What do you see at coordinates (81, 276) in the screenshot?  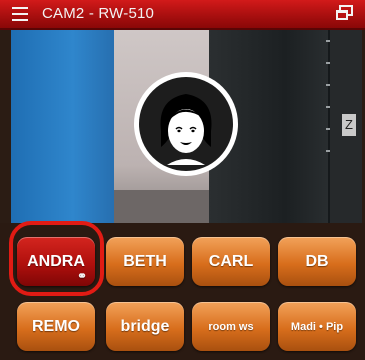 I see `link-icon: ⚭` at bounding box center [81, 276].